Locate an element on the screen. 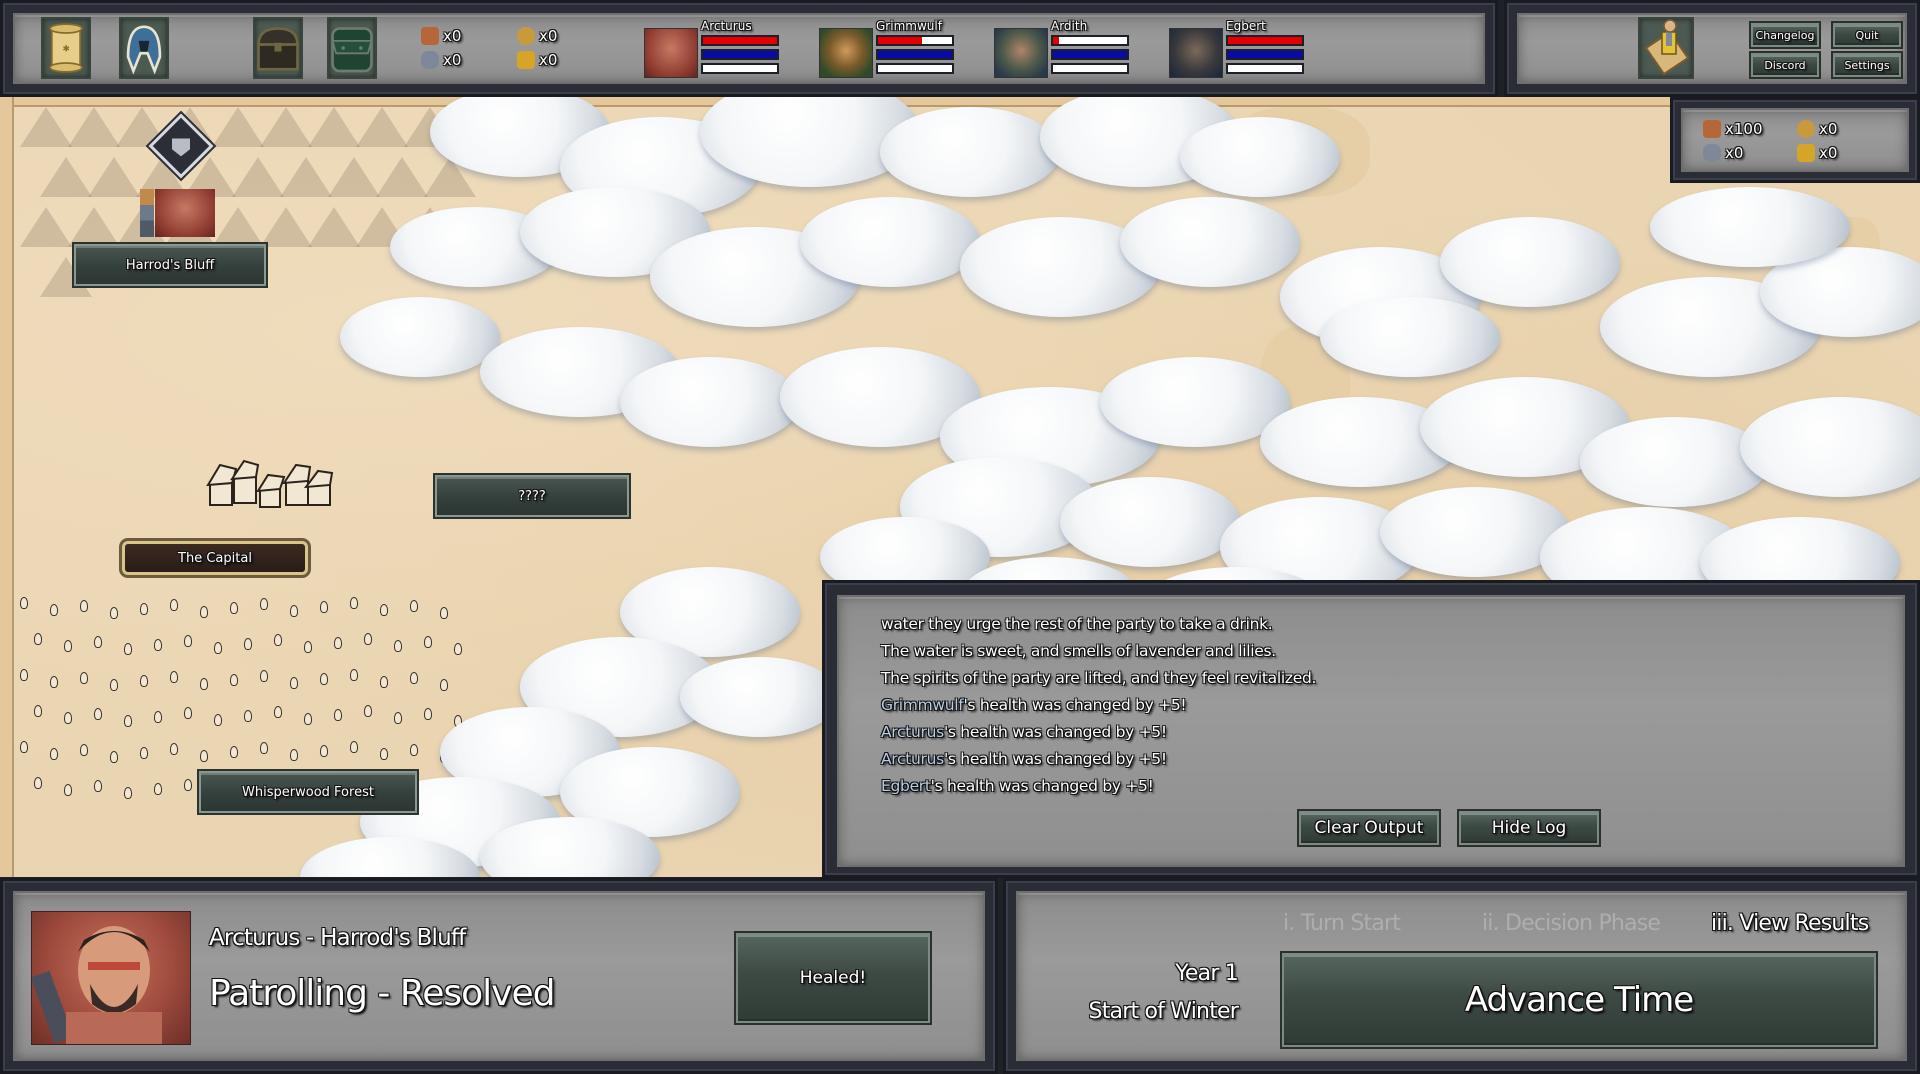 This screenshot has width=1920, height=1074. quit-button: Quit is located at coordinates (1867, 35).